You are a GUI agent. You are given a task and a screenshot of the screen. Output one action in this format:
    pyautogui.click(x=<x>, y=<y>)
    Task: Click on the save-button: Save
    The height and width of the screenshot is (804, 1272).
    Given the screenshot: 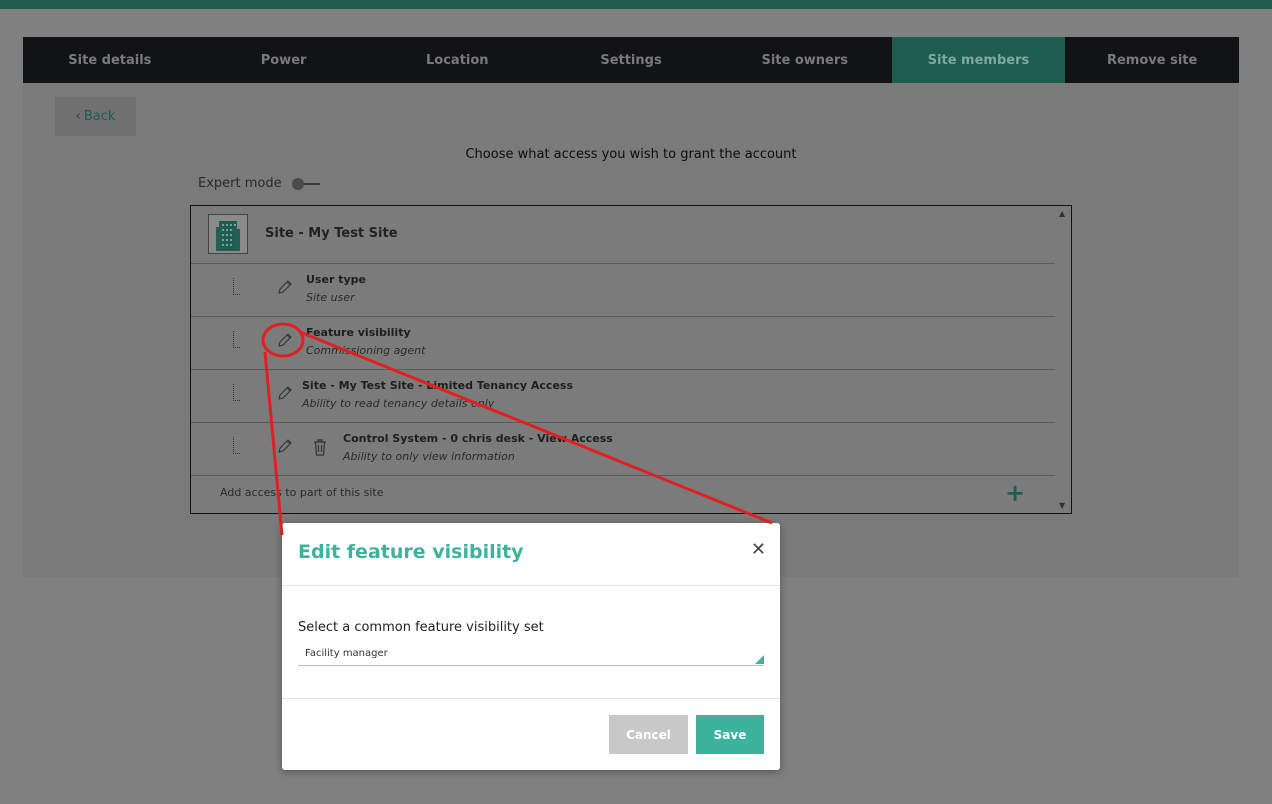 What is the action you would take?
    pyautogui.click(x=730, y=734)
    